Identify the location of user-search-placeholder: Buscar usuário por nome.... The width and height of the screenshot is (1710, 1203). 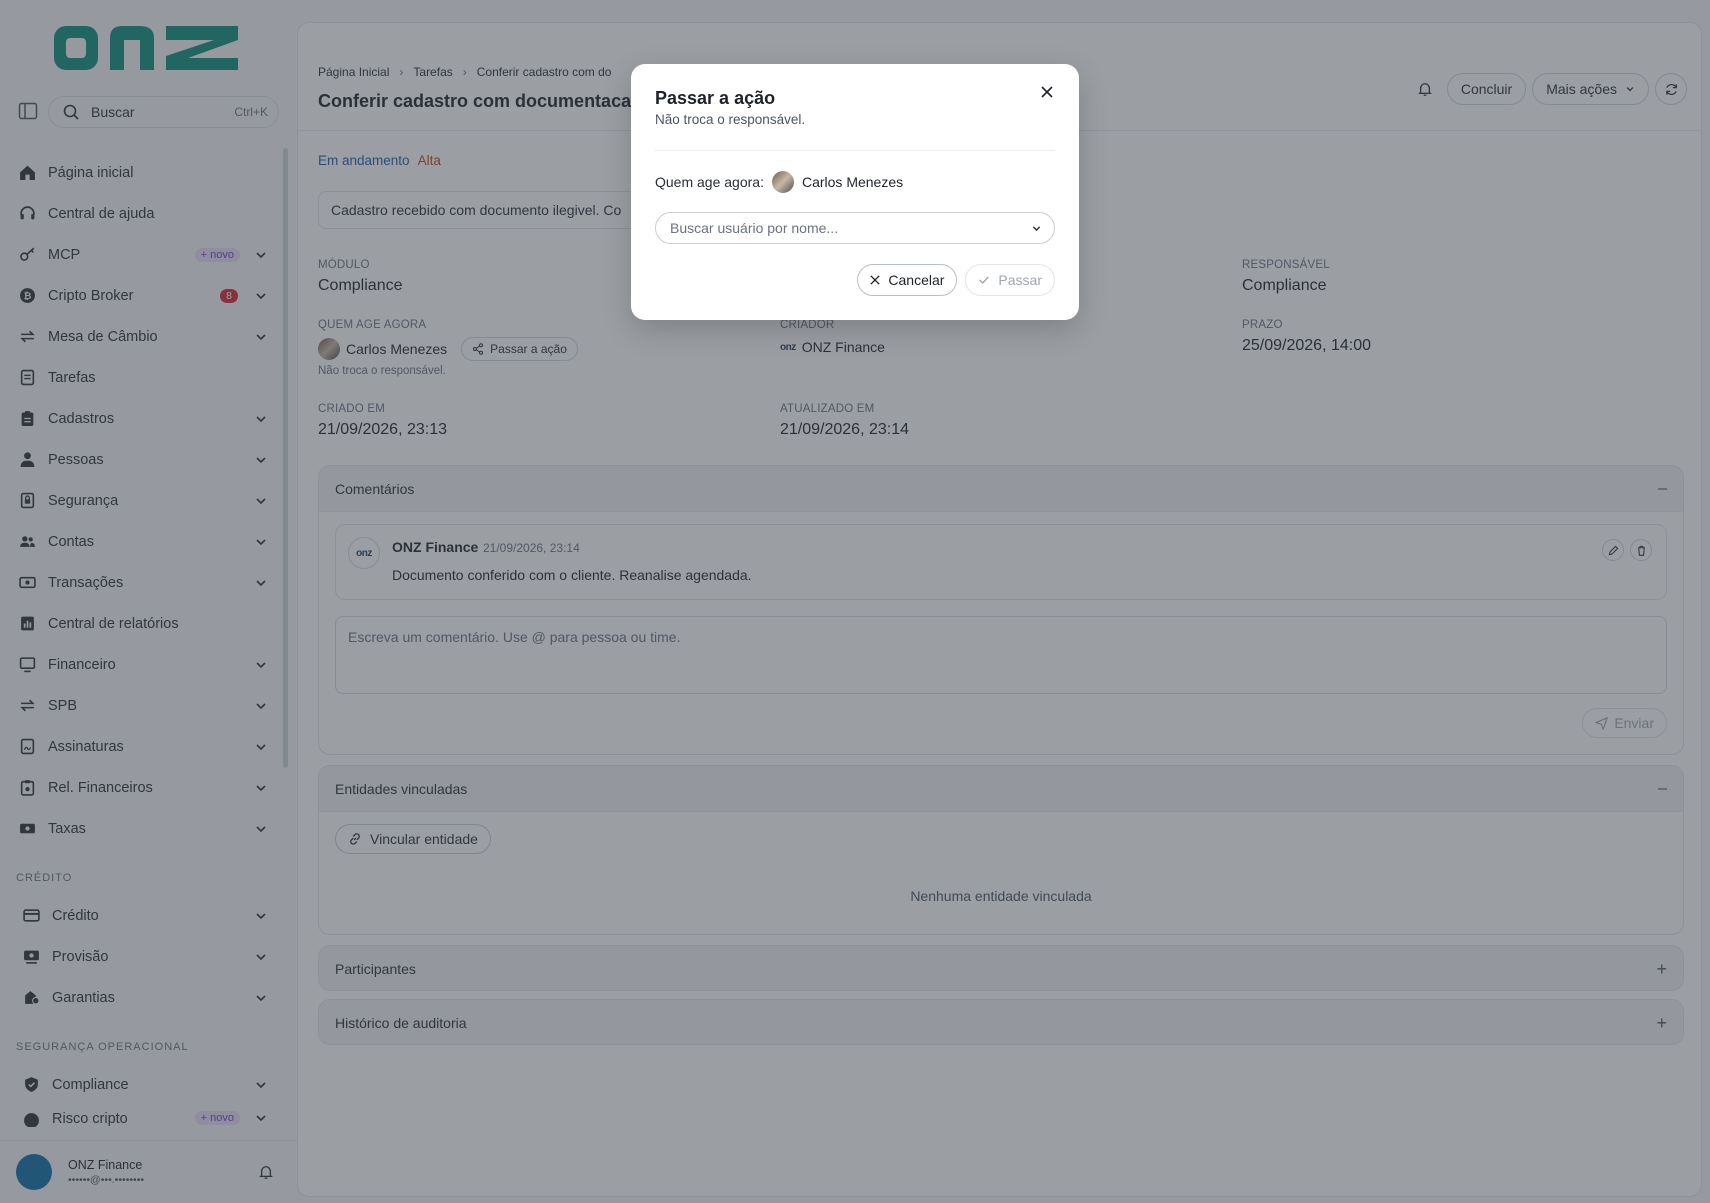
(754, 228).